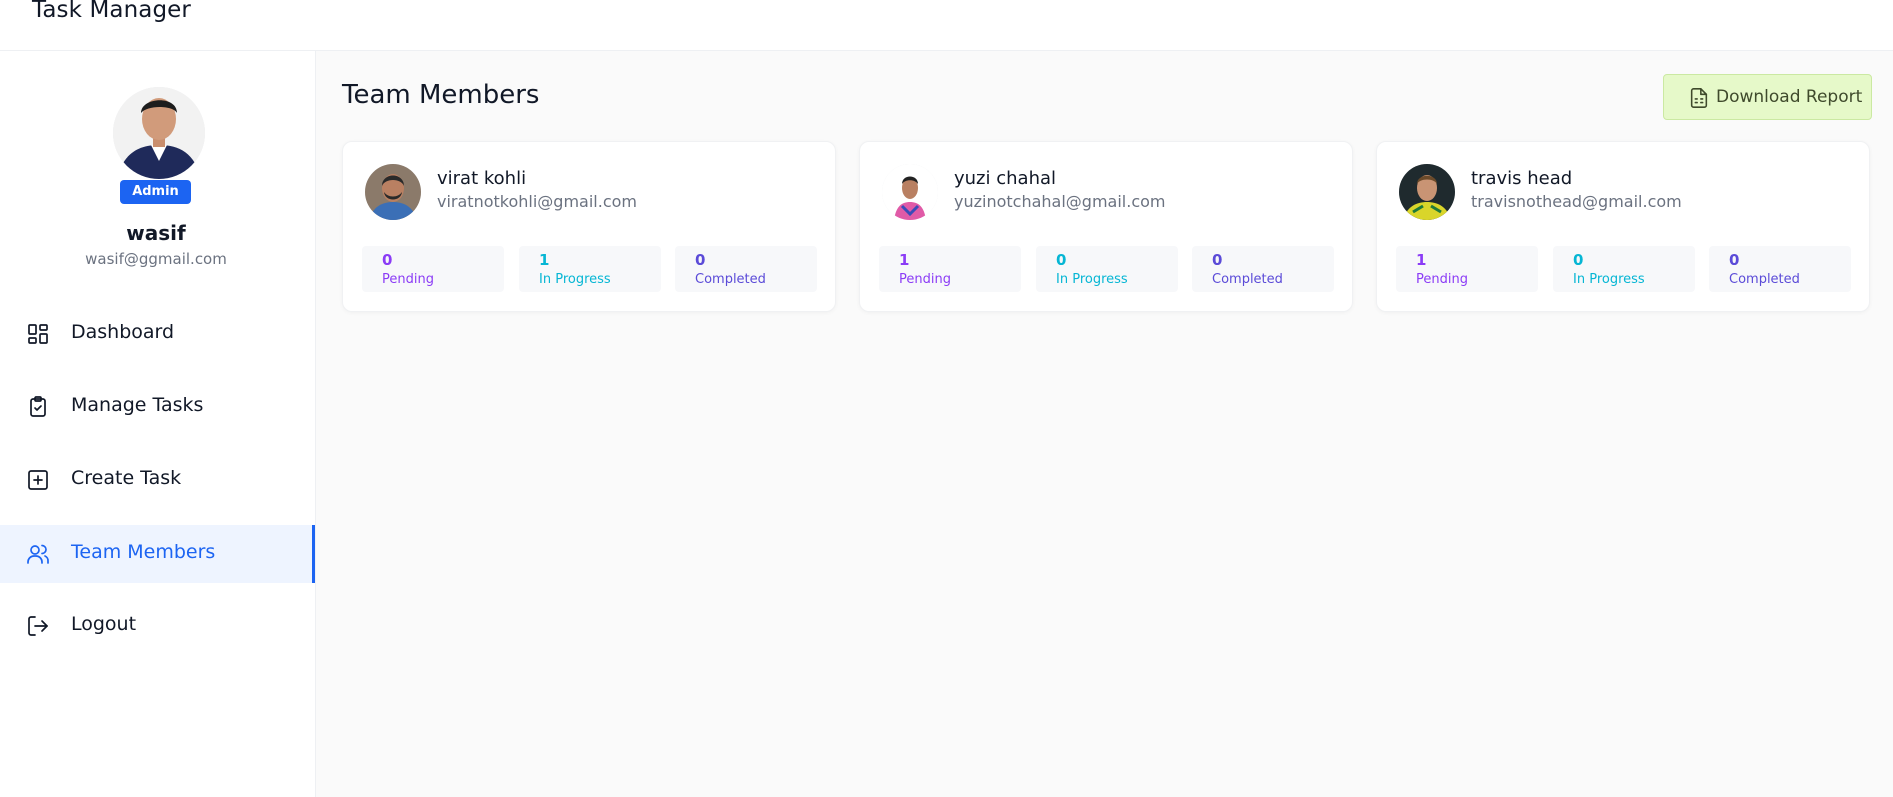 The width and height of the screenshot is (1893, 797). I want to click on member-email: viratnotkohli@gmail.com, so click(537, 201).